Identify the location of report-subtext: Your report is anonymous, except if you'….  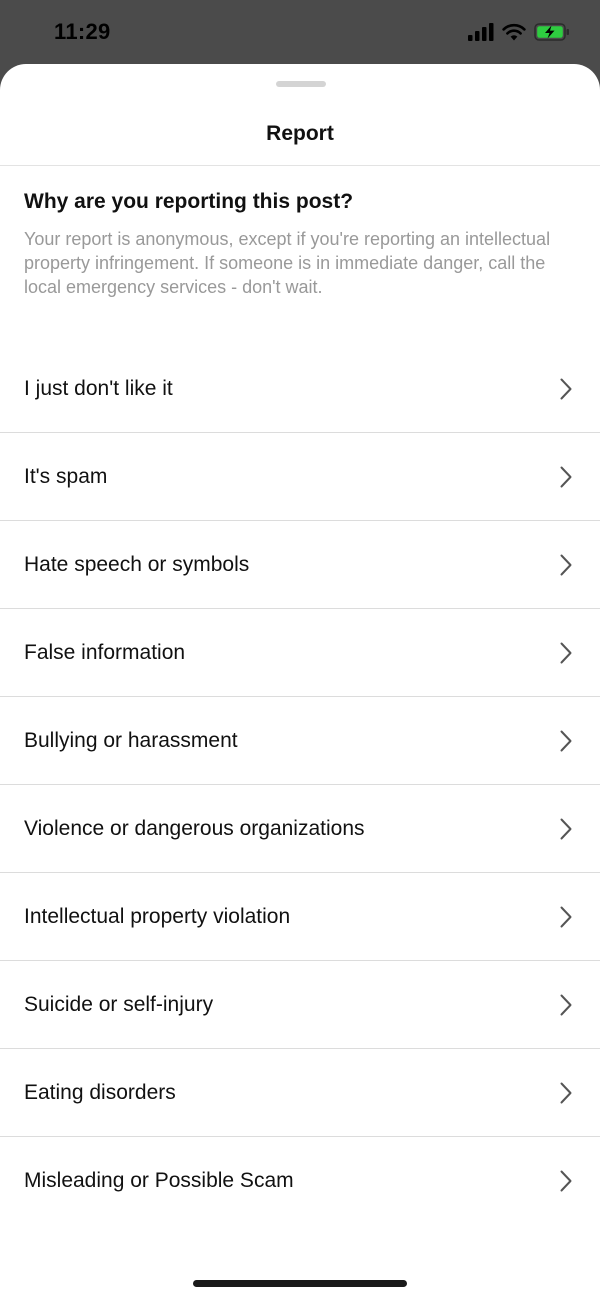
(287, 263).